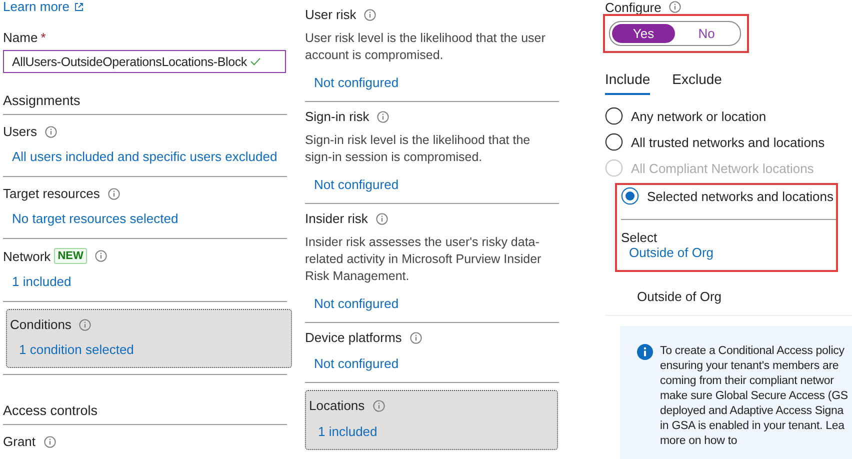 This screenshot has width=852, height=459. Describe the element at coordinates (51, 411) in the screenshot. I see `section-heading: Access controls` at that location.